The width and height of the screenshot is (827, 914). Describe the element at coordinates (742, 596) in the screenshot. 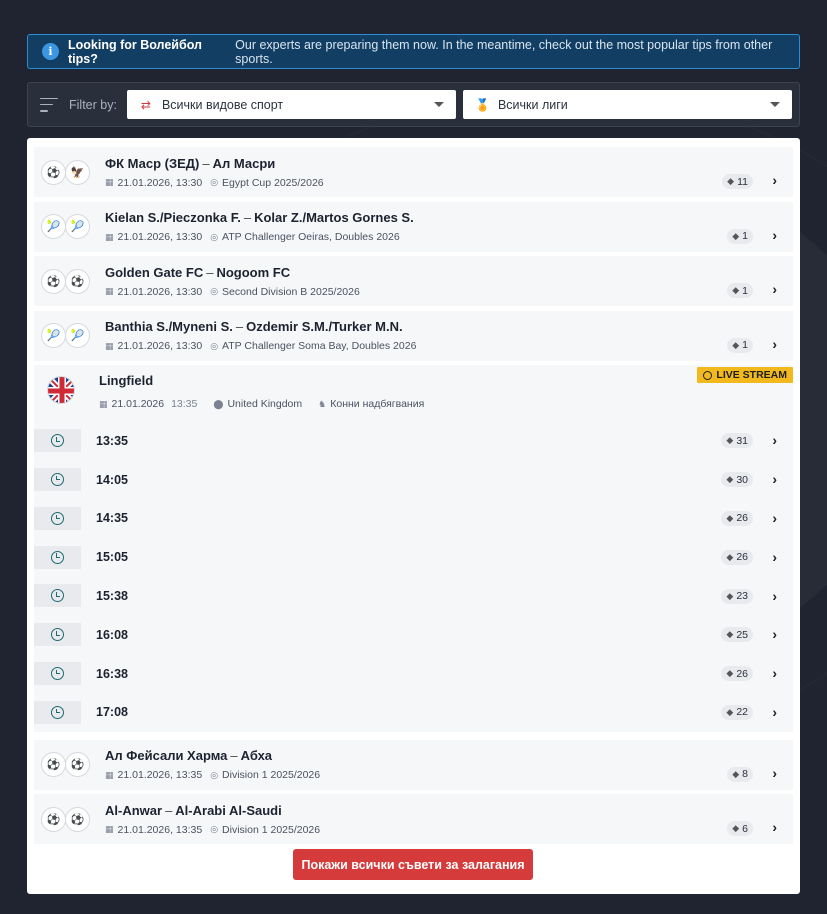

I see `tips-count: 23` at that location.